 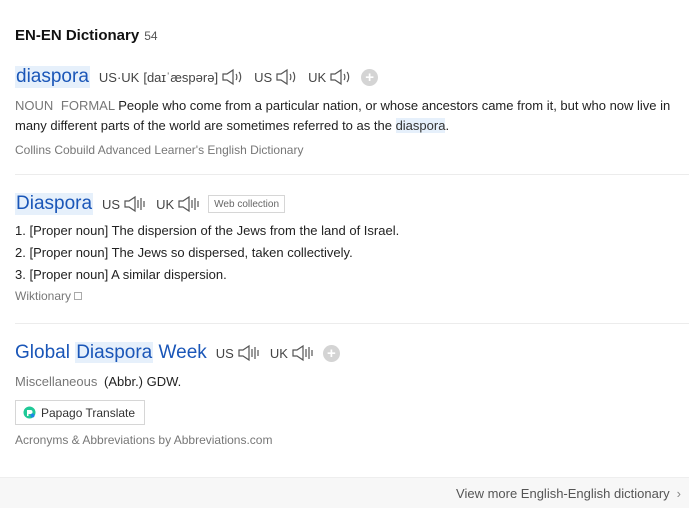 I want to click on part-of-speech: NOUN, so click(x=34, y=105).